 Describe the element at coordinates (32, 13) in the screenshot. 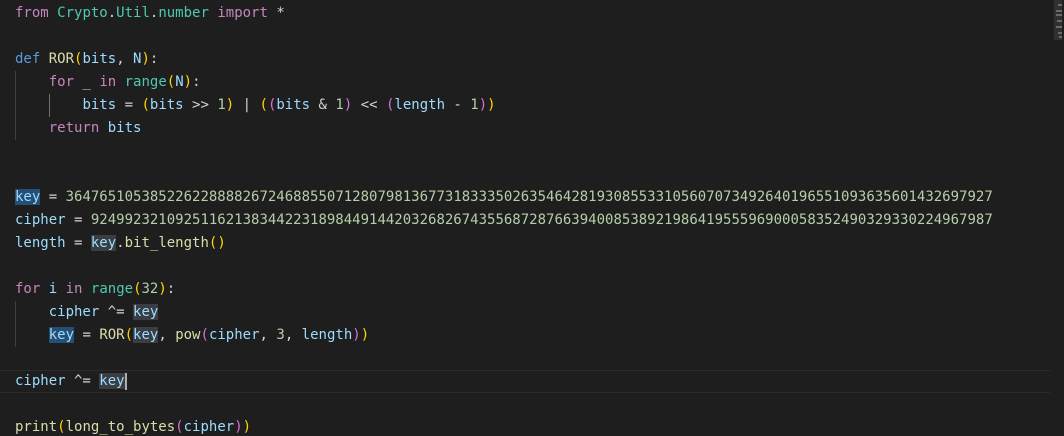

I see `code-token: from` at that location.